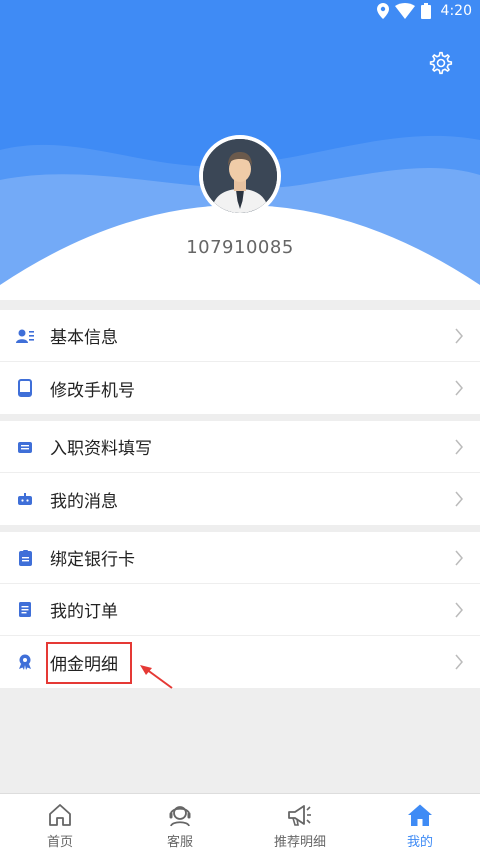 This screenshot has width=480, height=853. Describe the element at coordinates (300, 815) in the screenshot. I see `megaphone-icon` at that location.